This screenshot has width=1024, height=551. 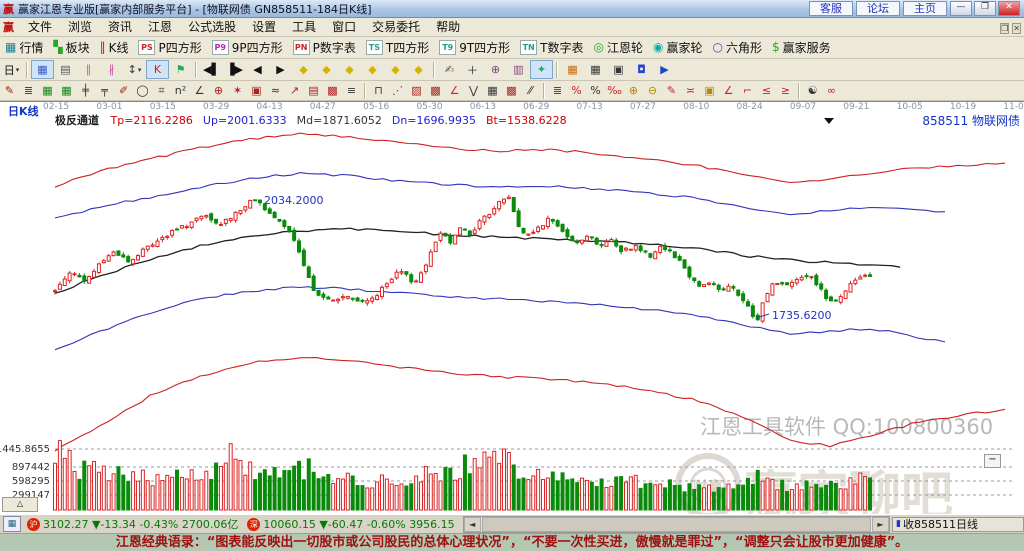 I want to click on trade-cart: ▶, so click(x=664, y=69).